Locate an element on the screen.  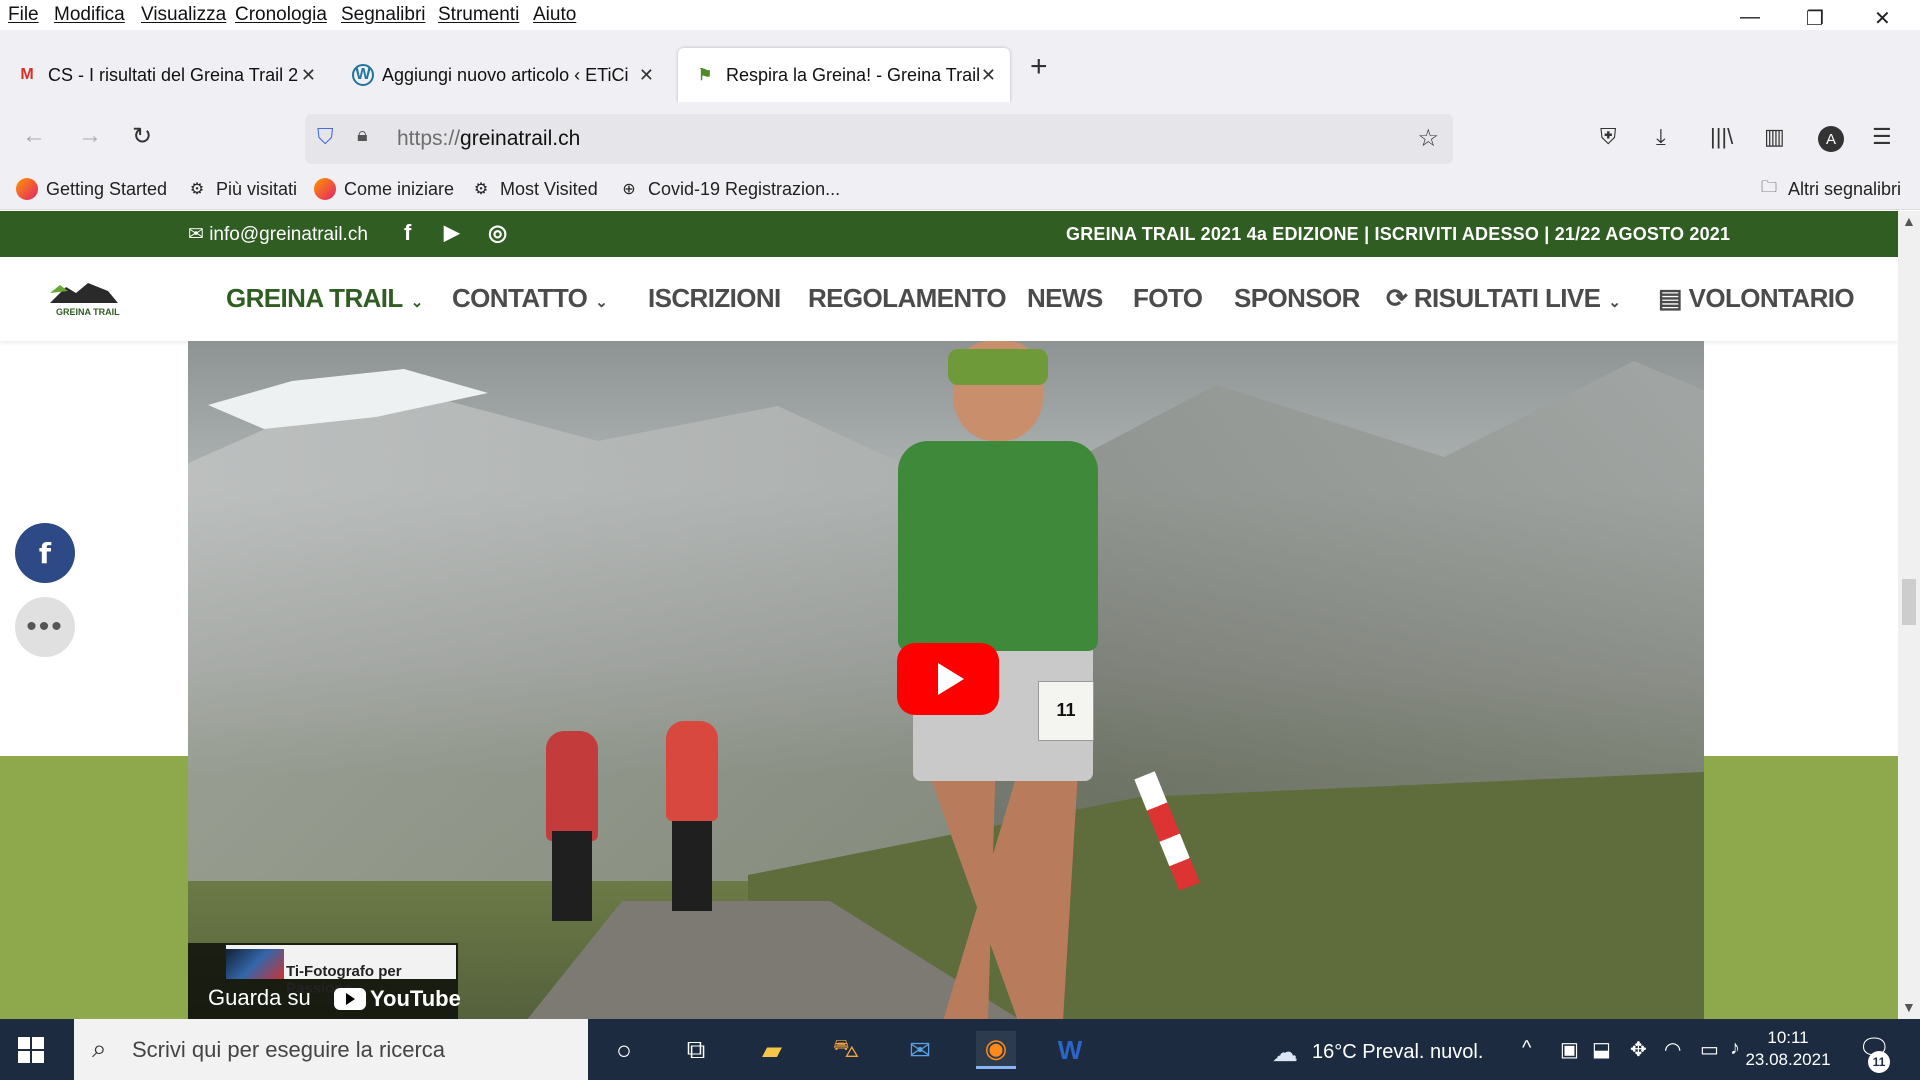
page-scrollbar: ▲ ▼ is located at coordinates (1909, 615).